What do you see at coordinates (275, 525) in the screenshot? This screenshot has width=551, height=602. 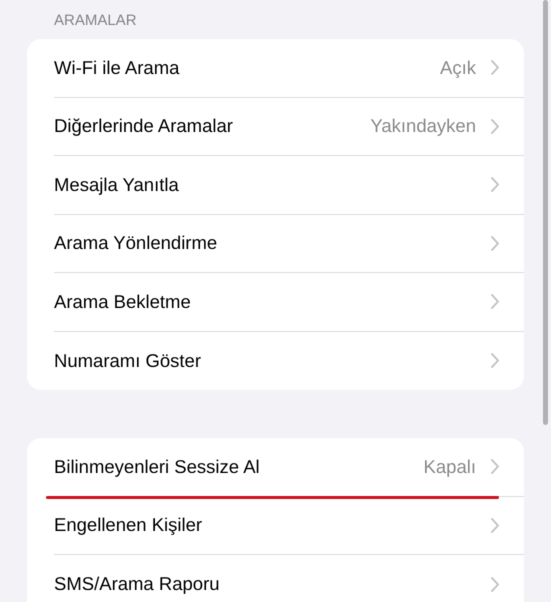 I see `settings-row: Engellenen Kişiler` at bounding box center [275, 525].